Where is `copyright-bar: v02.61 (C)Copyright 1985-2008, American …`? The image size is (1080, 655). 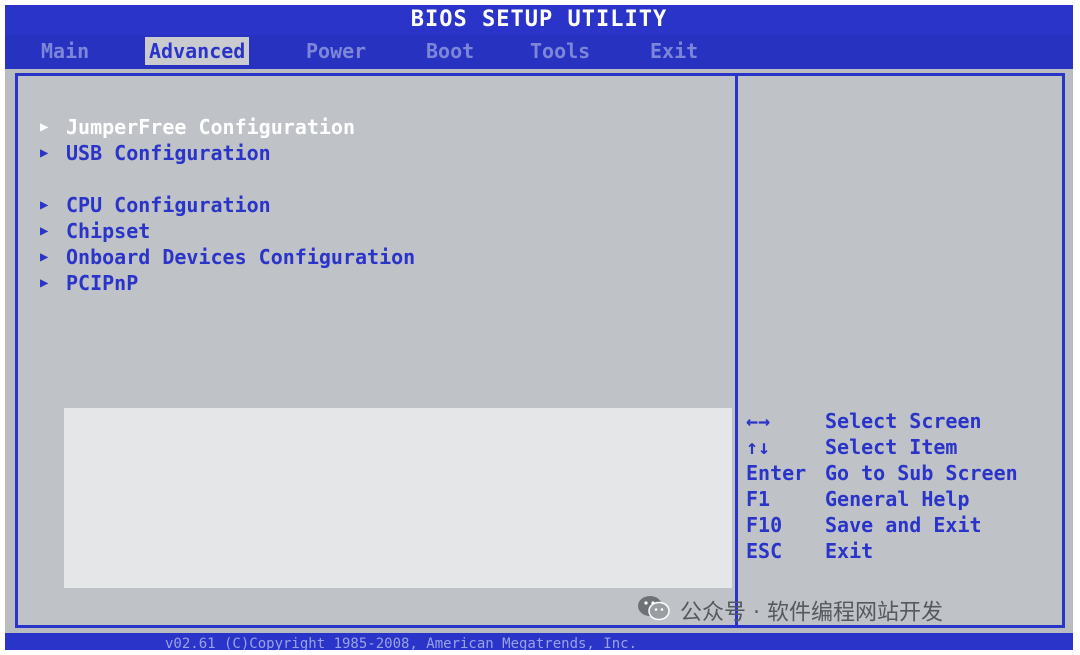
copyright-bar: v02.61 (C)Copyright 1985-2008, American … is located at coordinates (539, 641).